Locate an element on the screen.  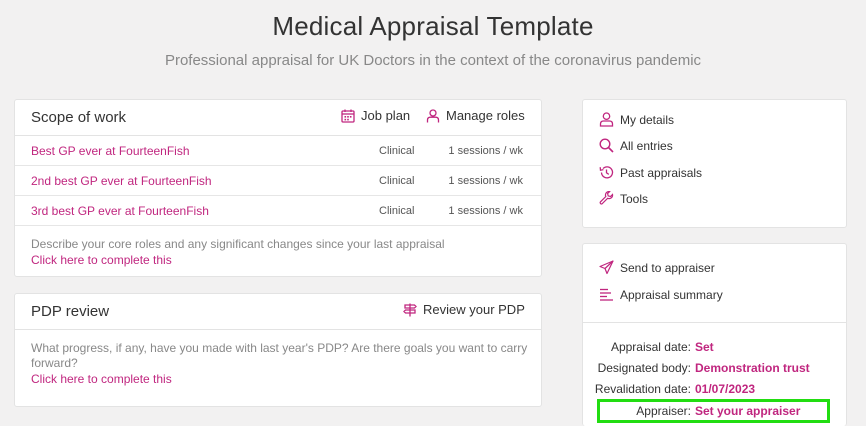
paper-plane-icon is located at coordinates (606, 267).